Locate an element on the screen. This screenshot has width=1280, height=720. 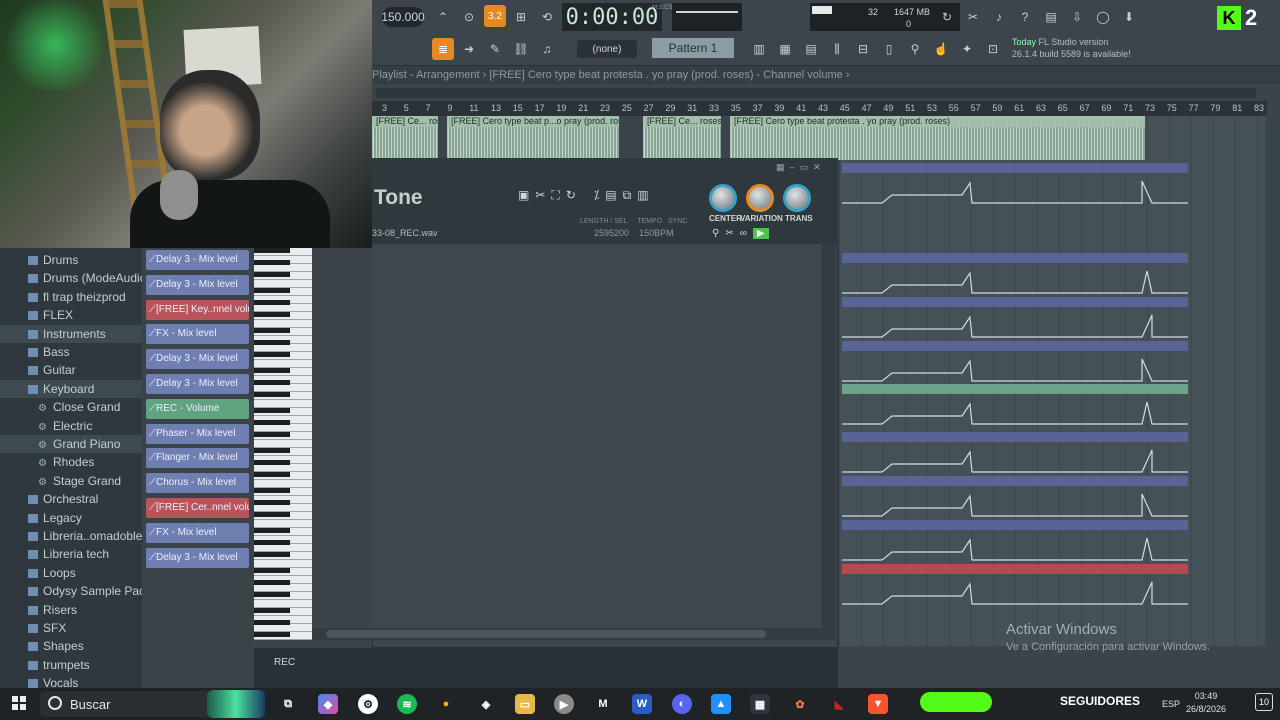
mixer-icon: ⫼ is located at coordinates (837, 49).